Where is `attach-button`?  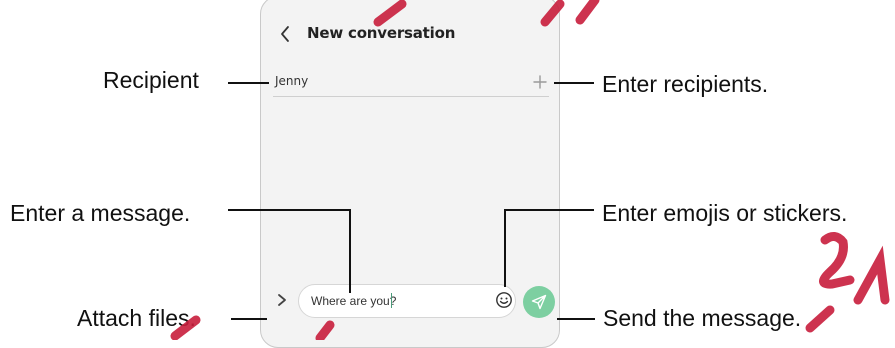
attach-button is located at coordinates (283, 299).